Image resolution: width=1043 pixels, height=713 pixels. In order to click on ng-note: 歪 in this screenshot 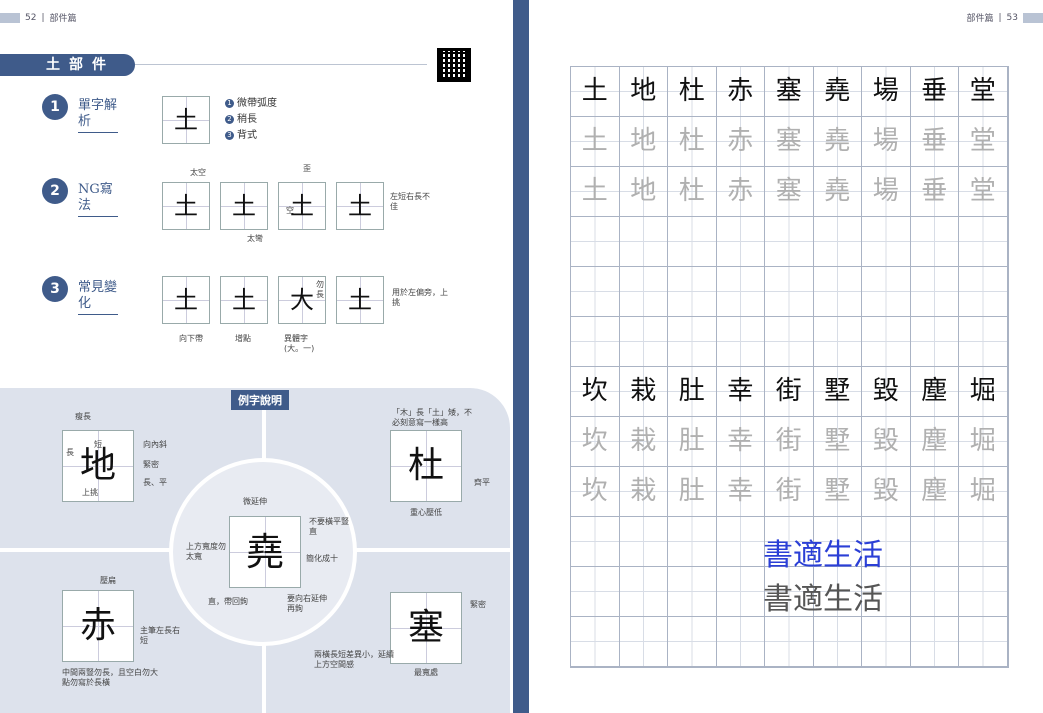, I will do `click(307, 168)`.